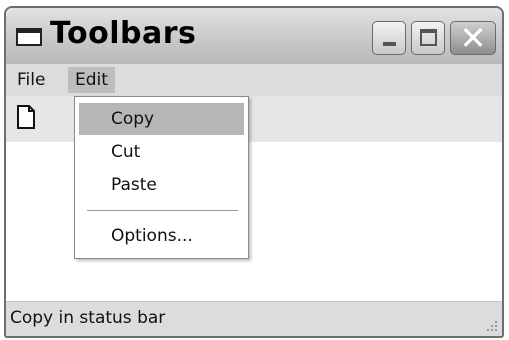 The height and width of the screenshot is (340, 509). I want to click on minimize-icon, so click(389, 44).